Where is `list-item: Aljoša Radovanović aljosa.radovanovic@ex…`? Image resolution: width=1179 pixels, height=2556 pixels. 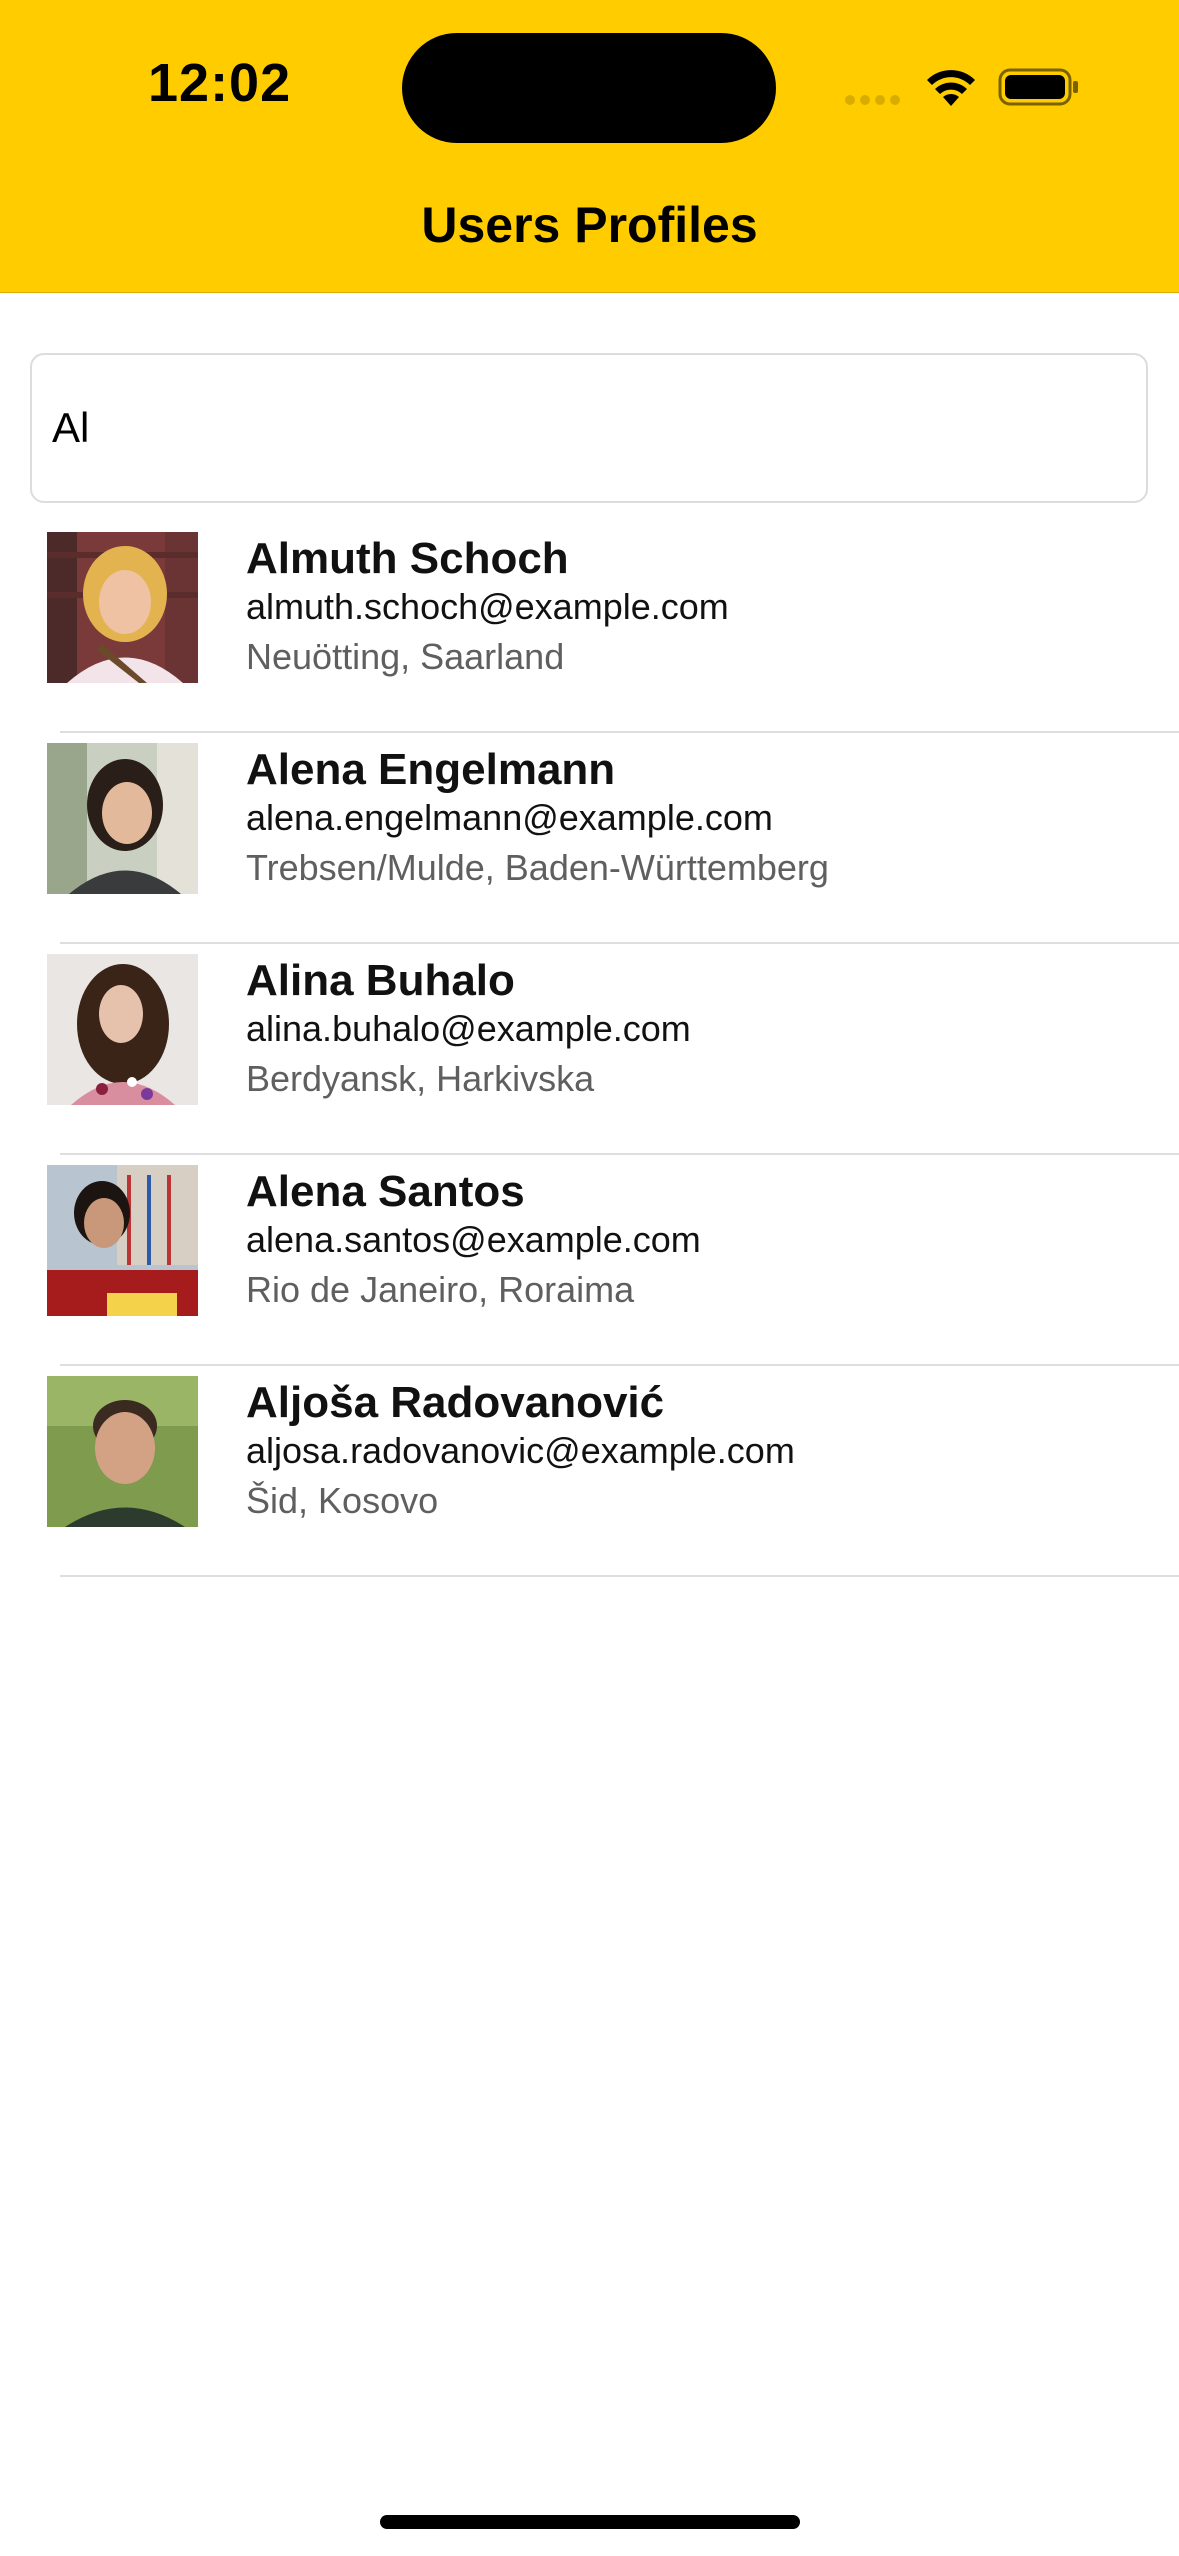 list-item: Aljoša Radovanović aljosa.radovanovic@ex… is located at coordinates (589, 1471).